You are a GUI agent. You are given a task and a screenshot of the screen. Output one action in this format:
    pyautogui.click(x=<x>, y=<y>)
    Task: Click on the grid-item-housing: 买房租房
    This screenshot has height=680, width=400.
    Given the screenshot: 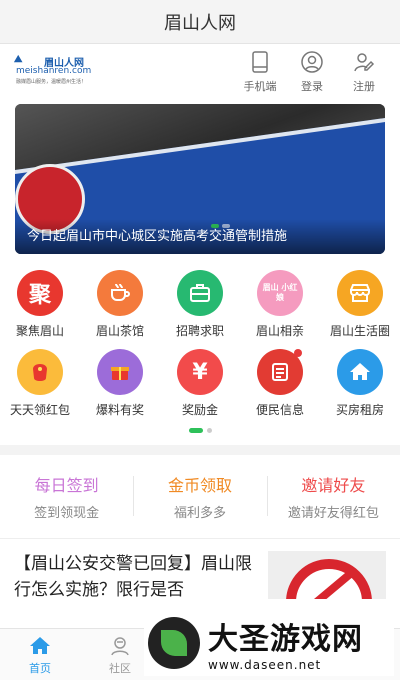 What is the action you would take?
    pyautogui.click(x=360, y=383)
    